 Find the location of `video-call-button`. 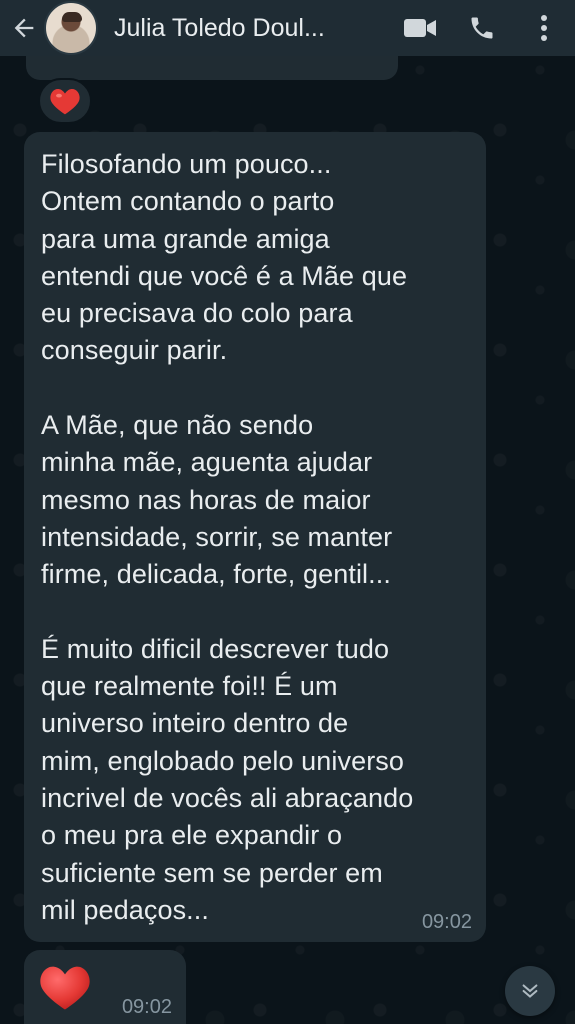

video-call-button is located at coordinates (420, 28).